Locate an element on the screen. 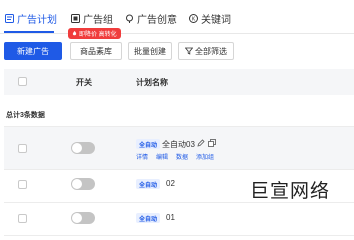  tab-ad-plan: 广告计划 is located at coordinates (30, 18).